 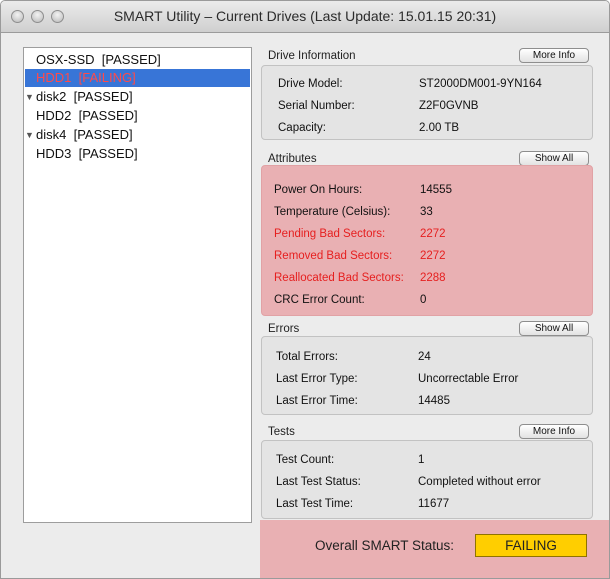 What do you see at coordinates (292, 159) in the screenshot?
I see `attributes-title: Attributes` at bounding box center [292, 159].